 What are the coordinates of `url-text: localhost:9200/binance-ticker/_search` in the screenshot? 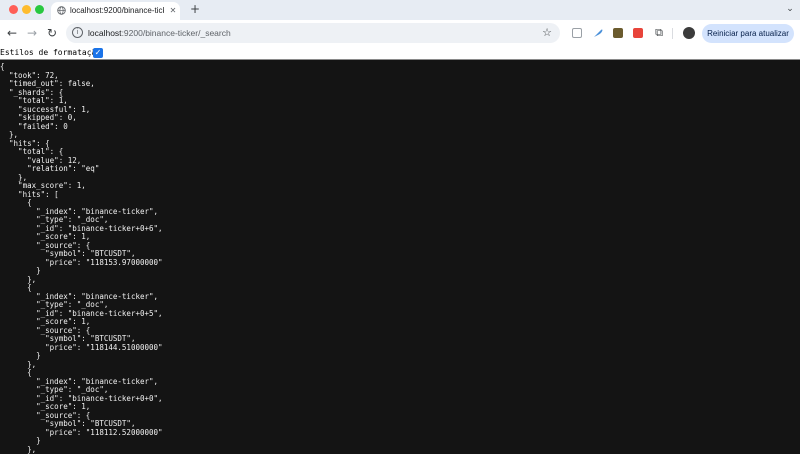 It's located at (159, 33).